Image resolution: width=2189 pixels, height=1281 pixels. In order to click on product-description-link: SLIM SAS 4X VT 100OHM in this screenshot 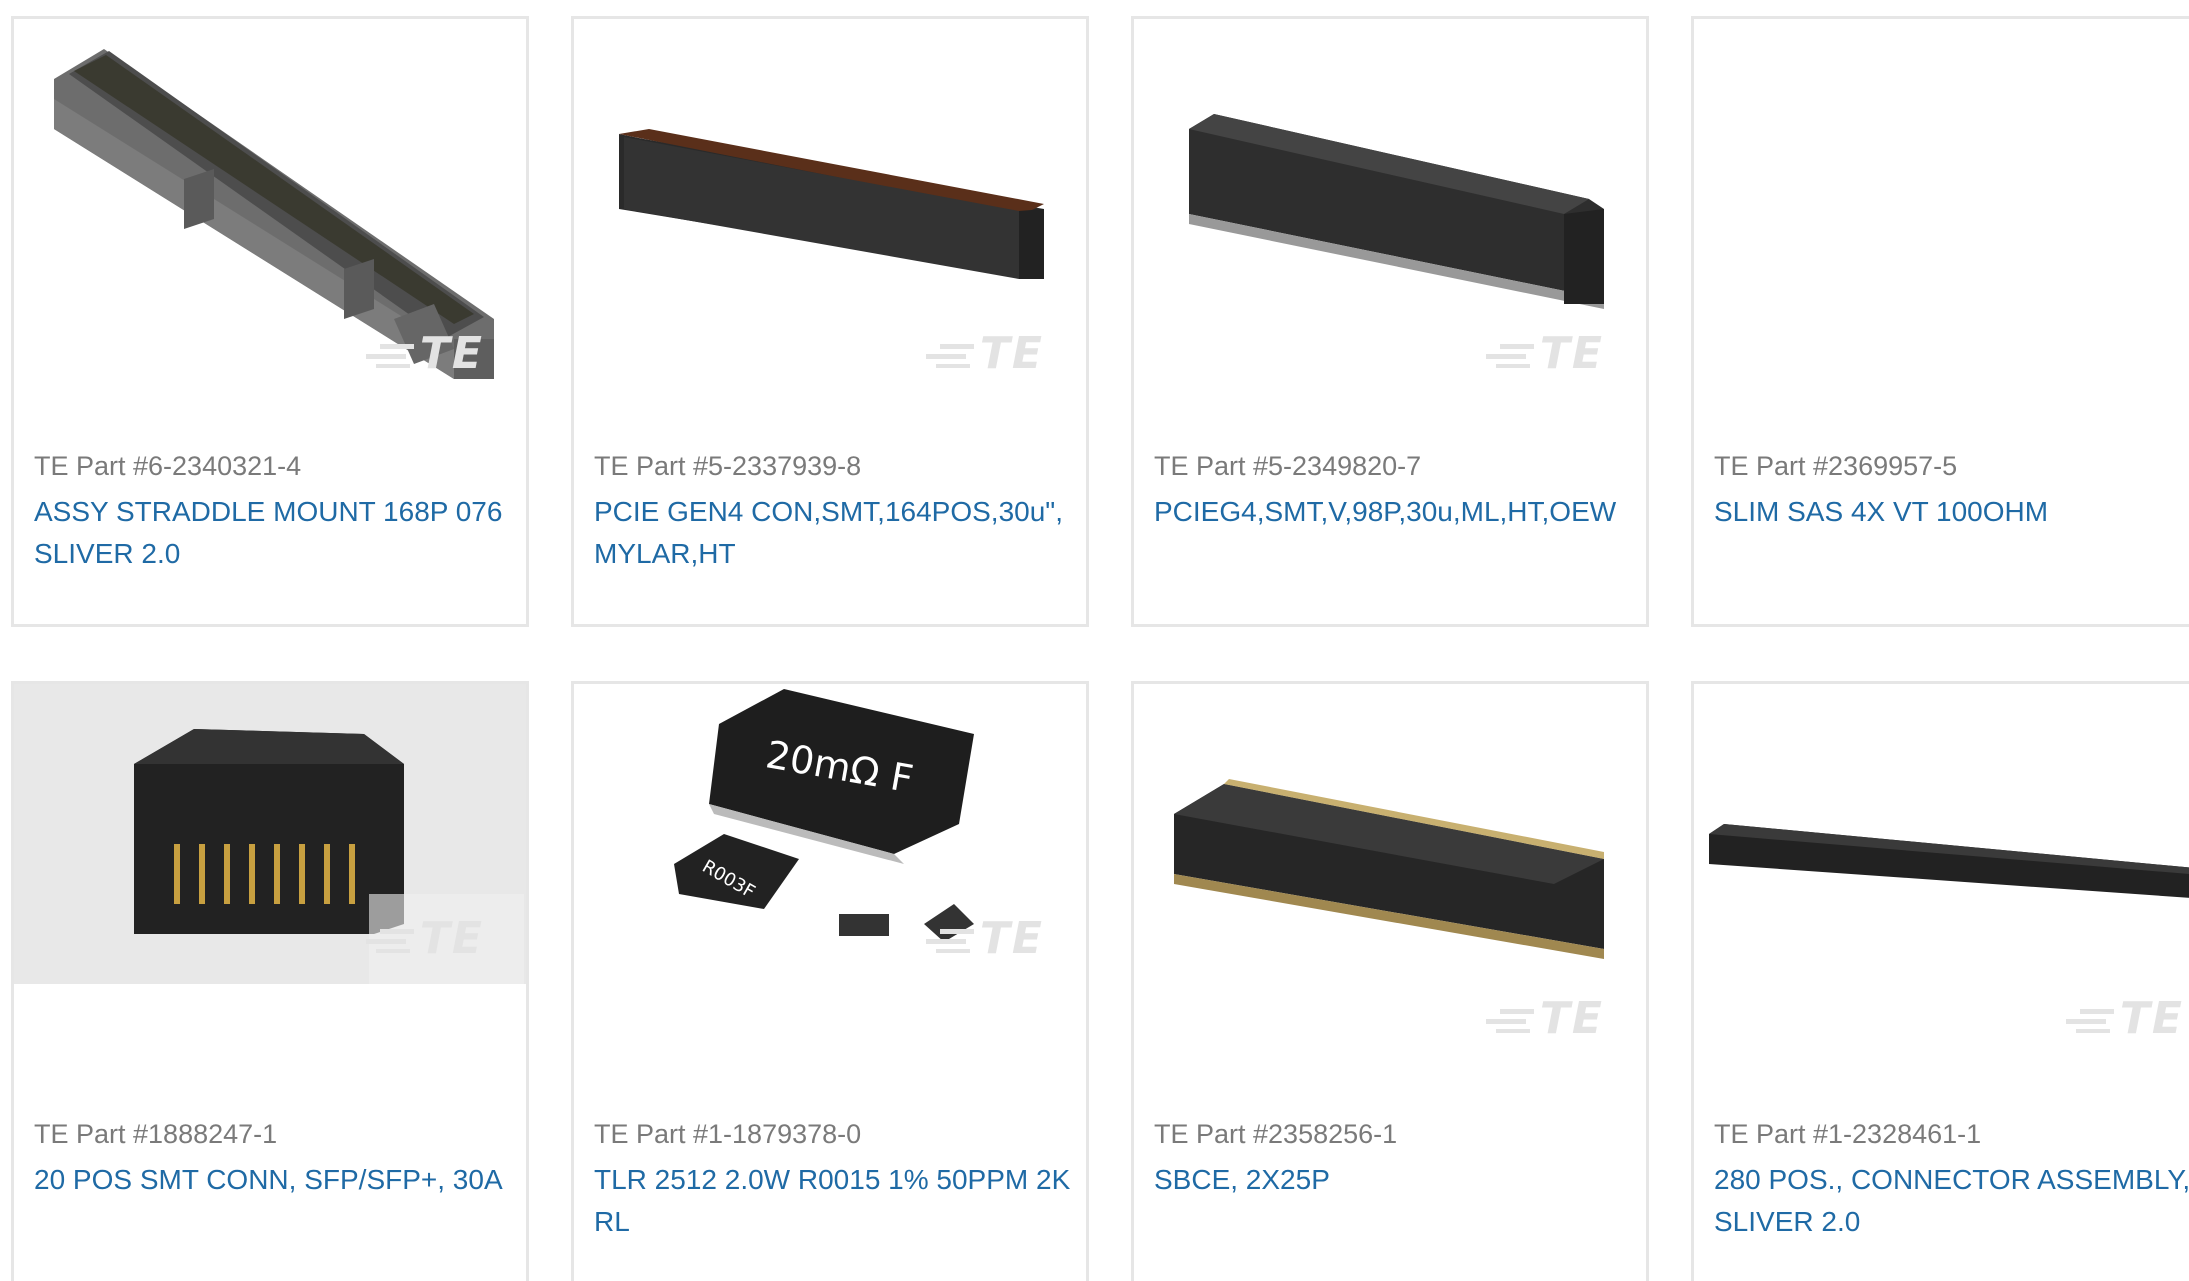, I will do `click(1949, 512)`.